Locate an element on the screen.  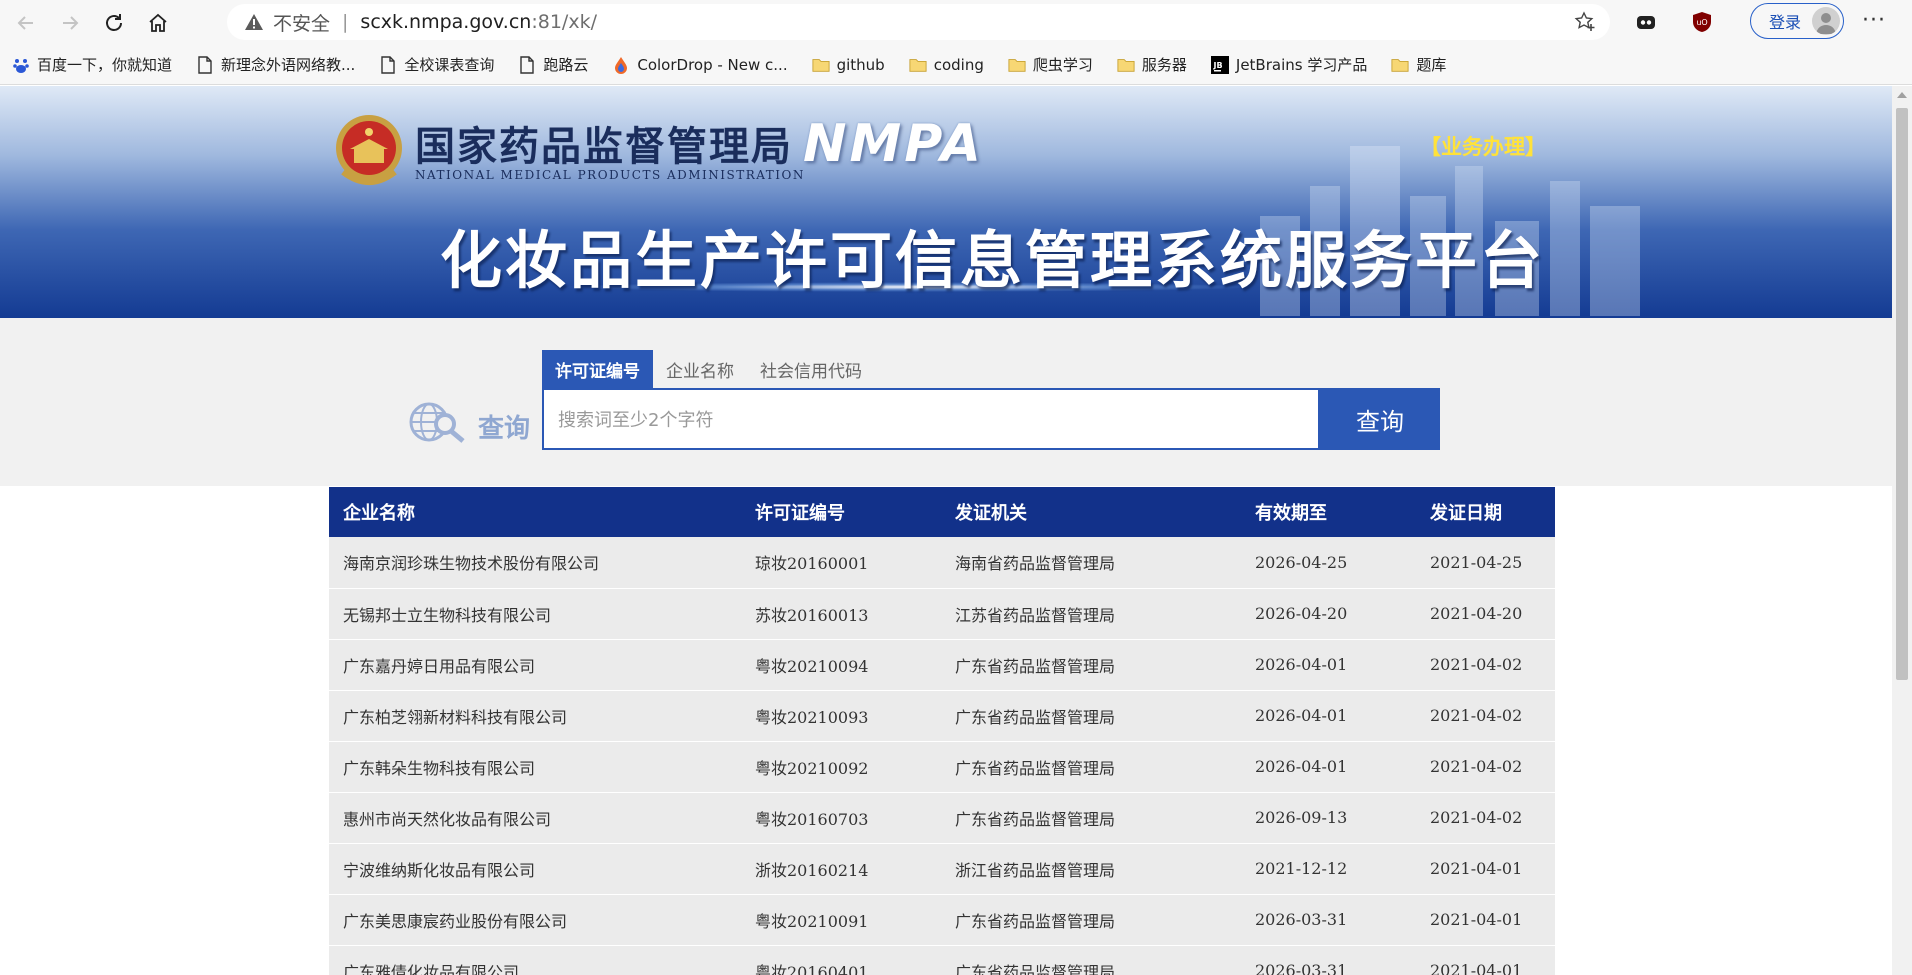
tab-license-number: 许可证编号 is located at coordinates (597, 369).